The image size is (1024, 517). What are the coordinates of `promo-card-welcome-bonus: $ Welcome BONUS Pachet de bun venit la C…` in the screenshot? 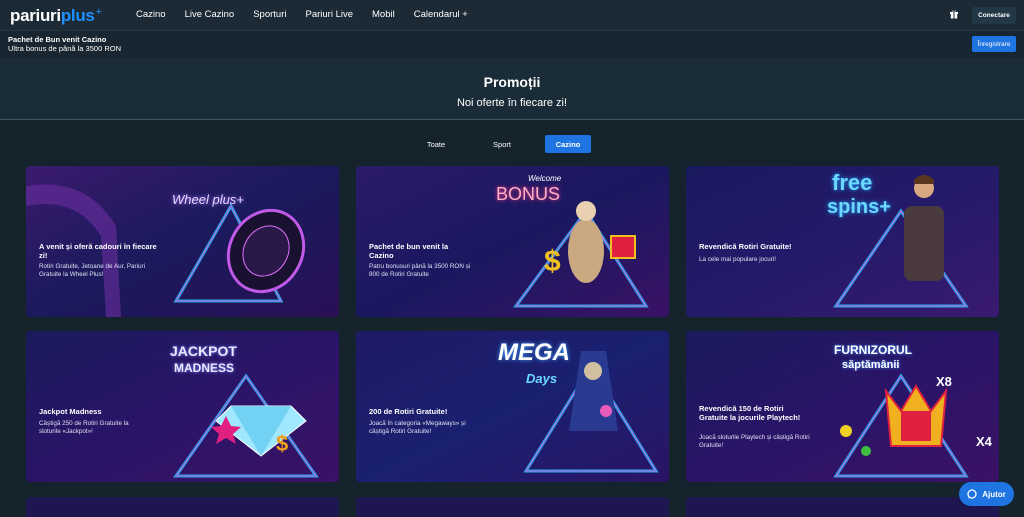 It's located at (512, 241).